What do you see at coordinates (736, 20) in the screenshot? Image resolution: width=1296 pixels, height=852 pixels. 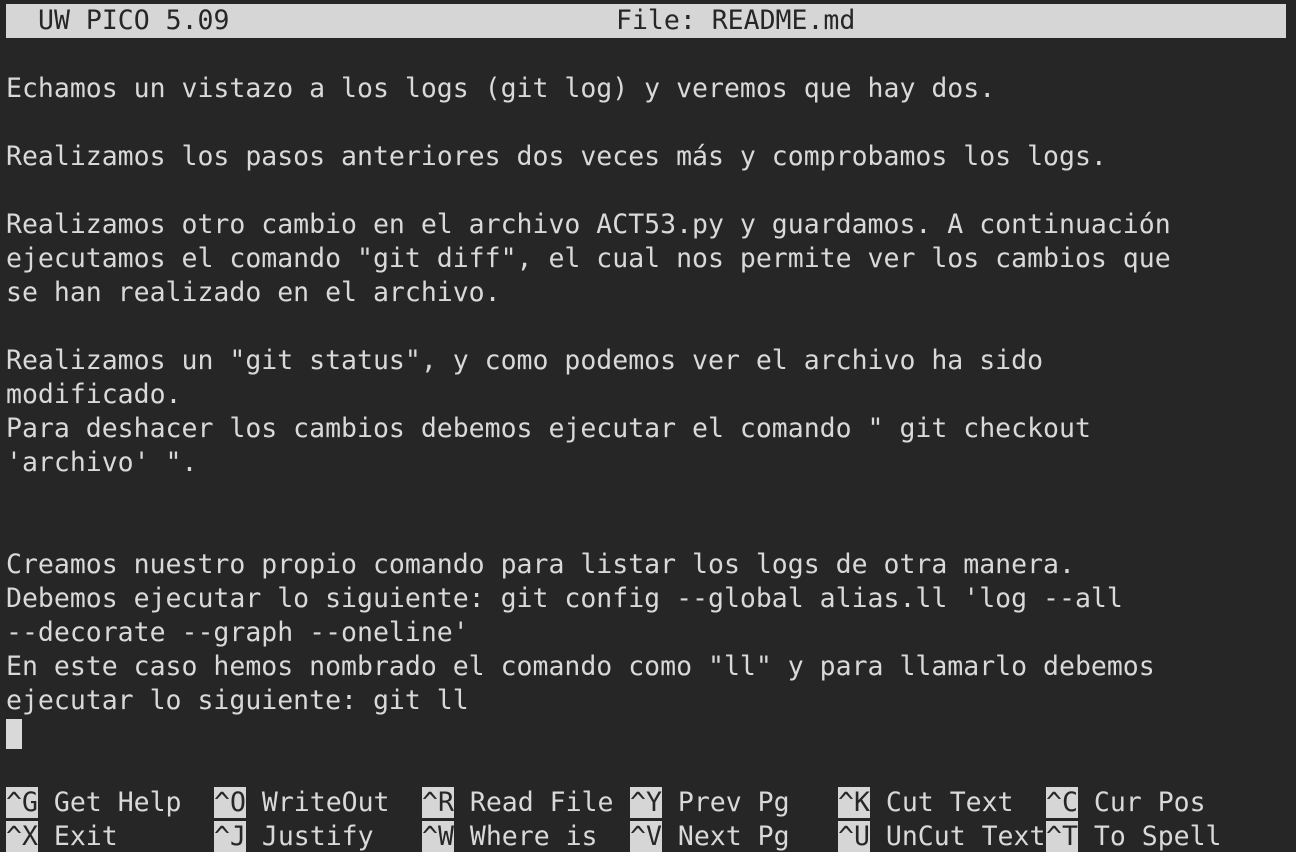 I see `file-name: File: README.md` at bounding box center [736, 20].